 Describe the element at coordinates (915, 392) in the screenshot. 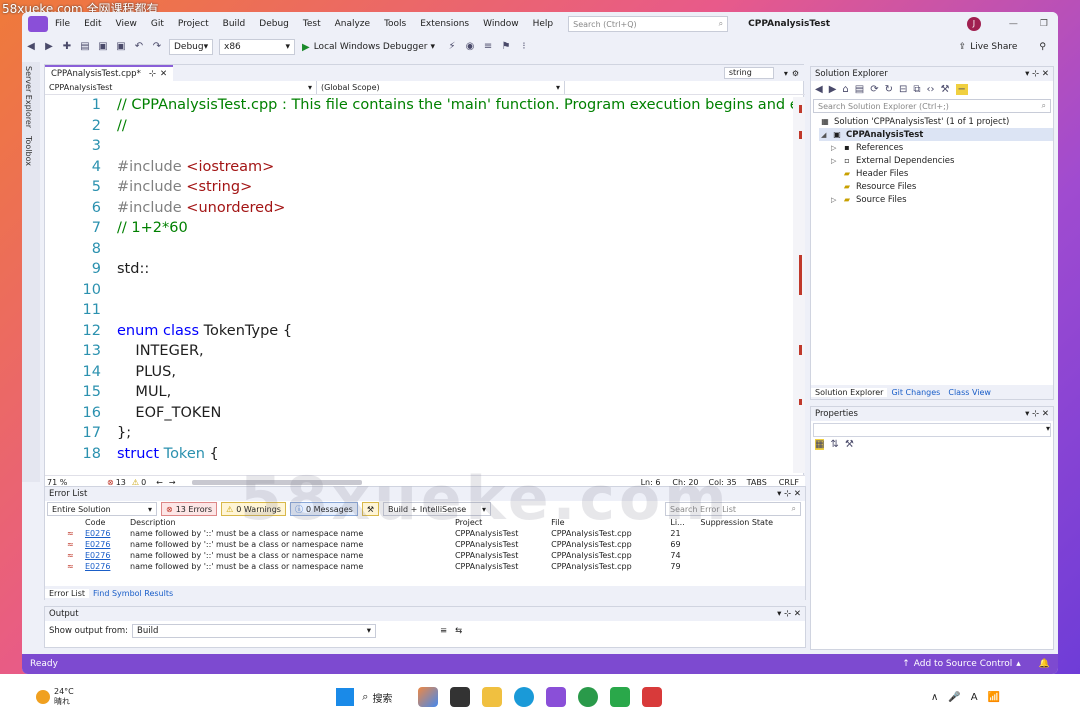

I see `tab-git-changes: Git Changes` at that location.